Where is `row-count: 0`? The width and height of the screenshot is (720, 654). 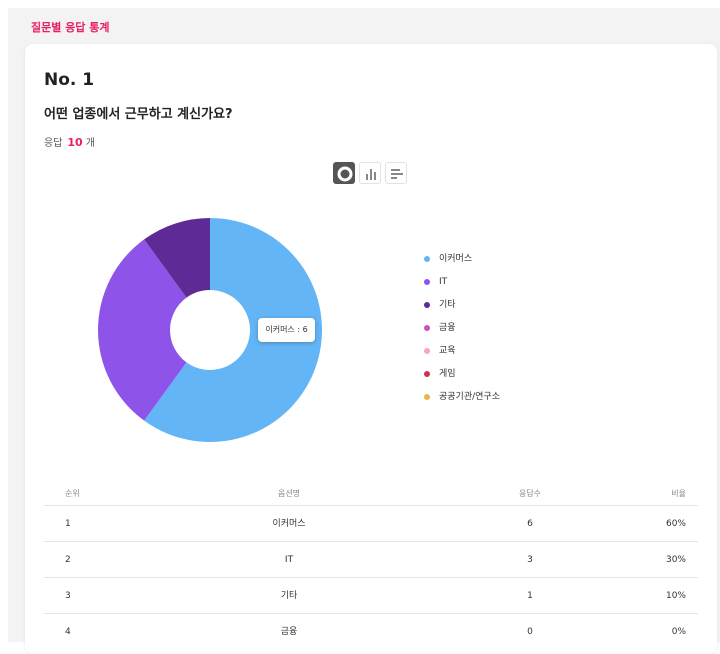 row-count: 0 is located at coordinates (530, 632).